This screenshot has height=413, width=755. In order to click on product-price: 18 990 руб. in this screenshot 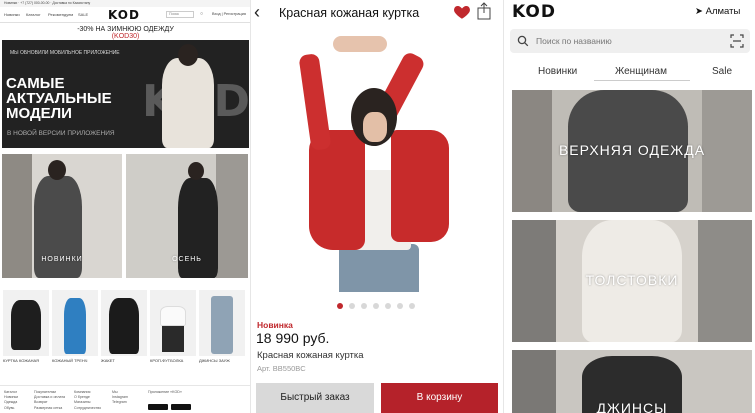, I will do `click(293, 338)`.